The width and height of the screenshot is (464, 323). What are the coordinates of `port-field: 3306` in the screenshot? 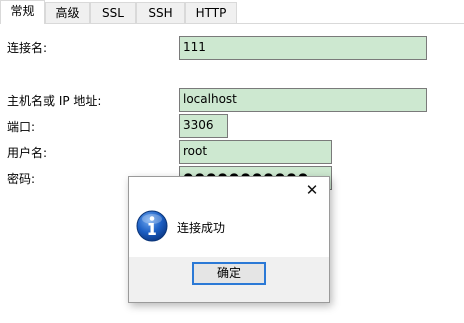 It's located at (203, 126).